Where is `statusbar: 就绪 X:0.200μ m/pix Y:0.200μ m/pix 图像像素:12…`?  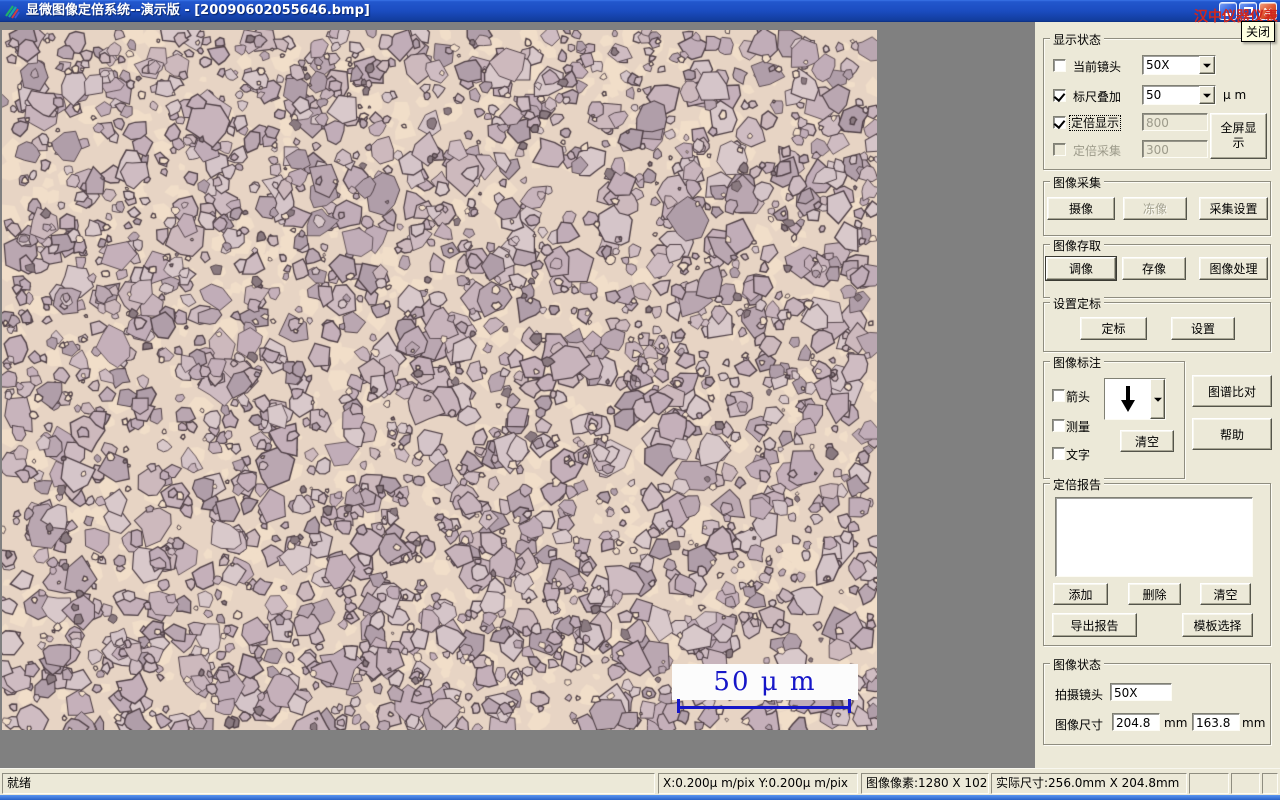 statusbar: 就绪 X:0.200μ m/pix Y:0.200μ m/pix 图像像素:12… is located at coordinates (640, 781).